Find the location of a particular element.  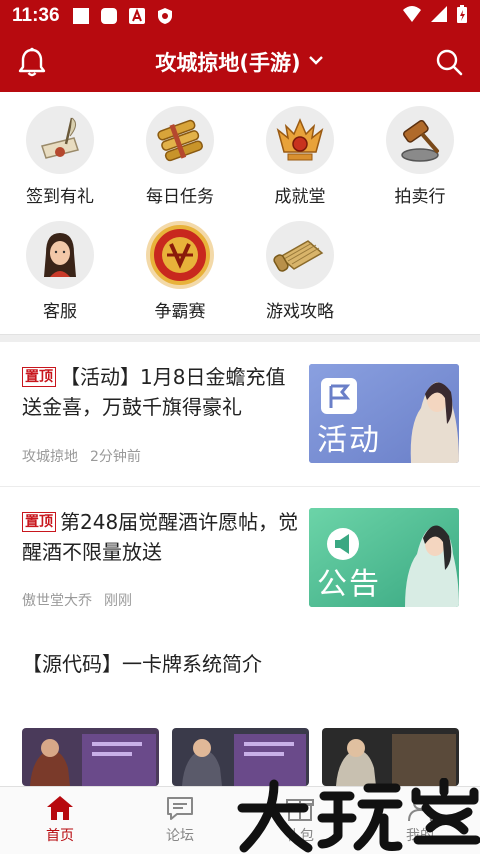

article-title-text: 第248届觉醒酒许愿帖，觉醒酒不限量放送 is located at coordinates (160, 537).